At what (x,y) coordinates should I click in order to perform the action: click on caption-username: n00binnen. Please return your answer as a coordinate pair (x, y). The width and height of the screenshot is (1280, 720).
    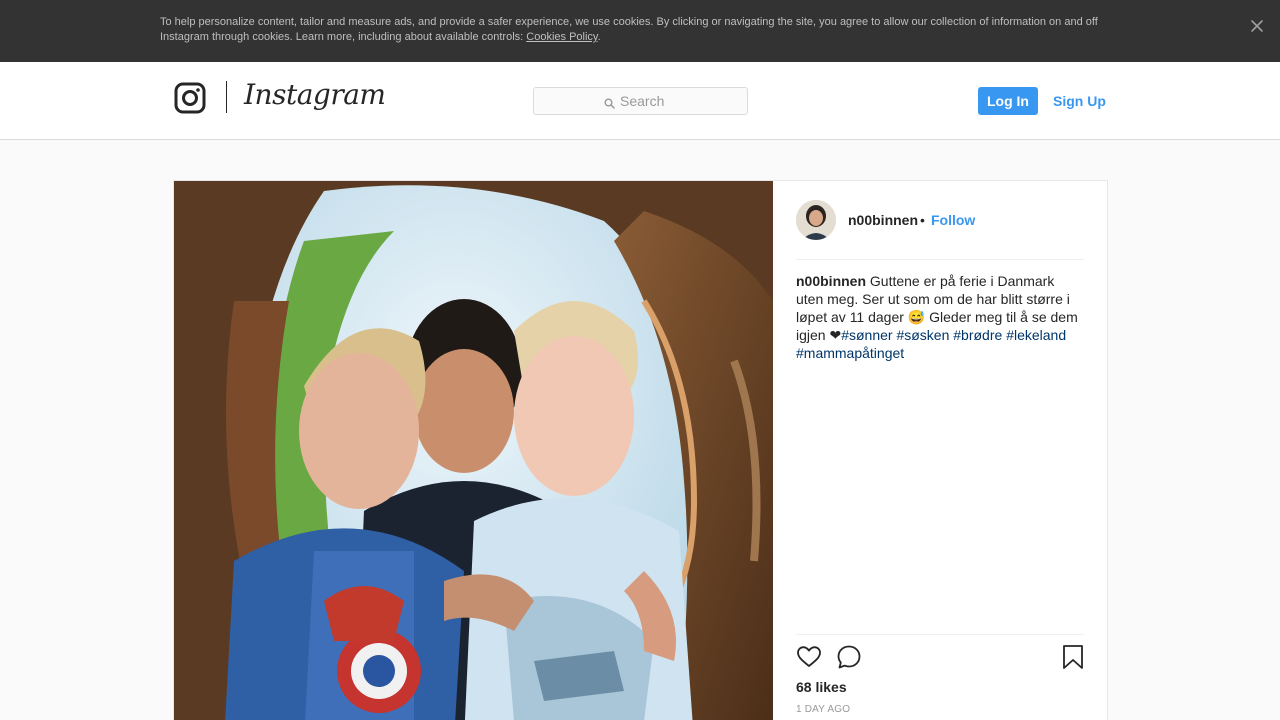
    Looking at the image, I should click on (831, 281).